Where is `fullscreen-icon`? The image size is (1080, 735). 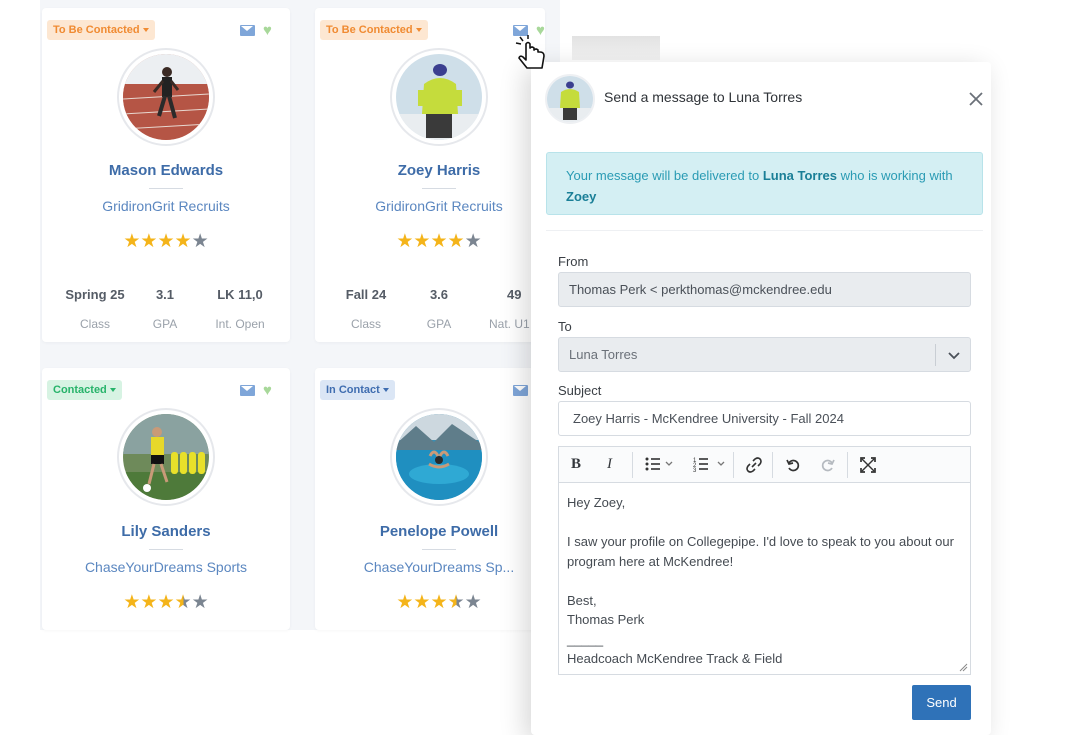 fullscreen-icon is located at coordinates (868, 467).